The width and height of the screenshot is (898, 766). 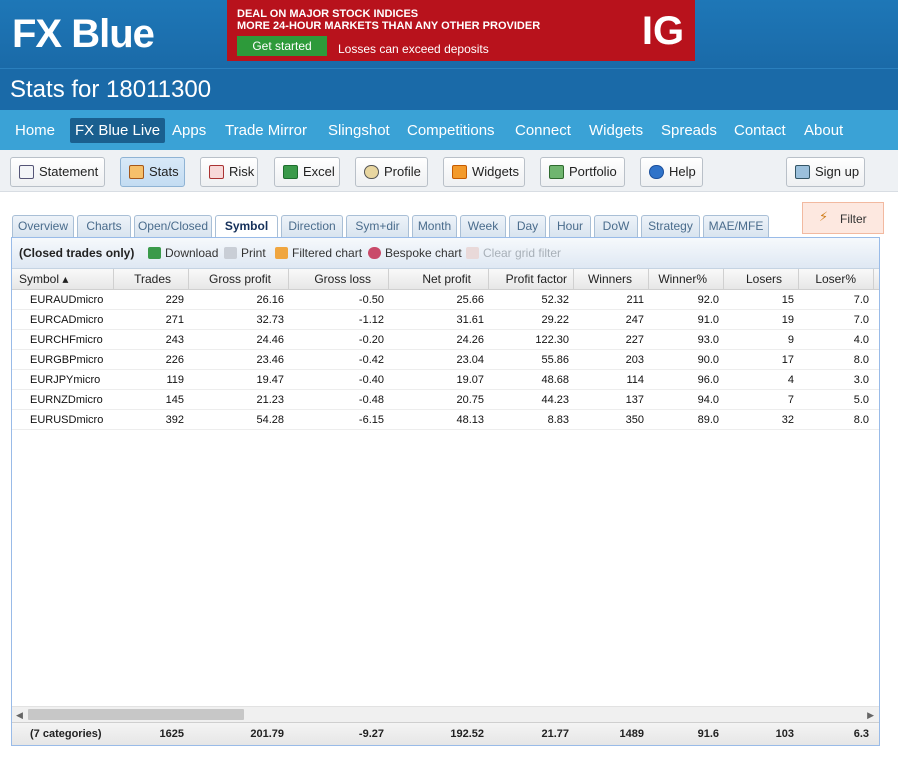 What do you see at coordinates (67, 360) in the screenshot?
I see `cell-symbol: EURGBPmicro` at bounding box center [67, 360].